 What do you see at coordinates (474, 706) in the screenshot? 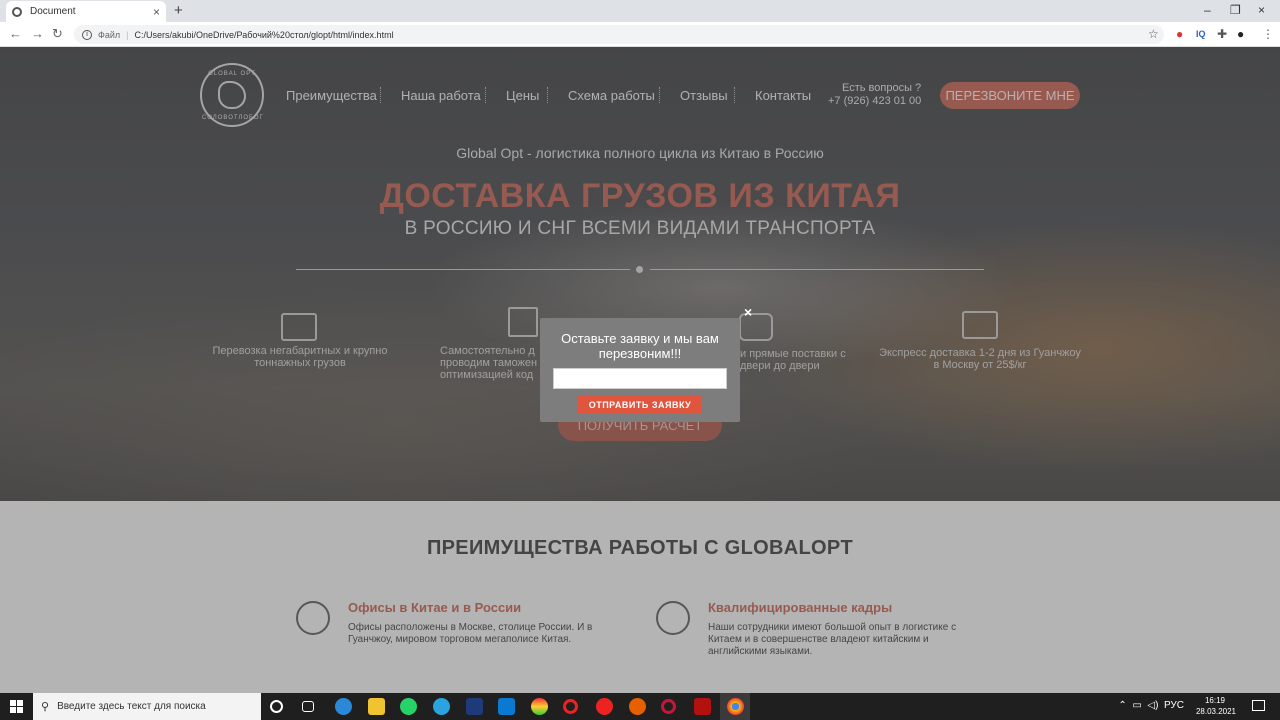
I see `powershell-icon` at bounding box center [474, 706].